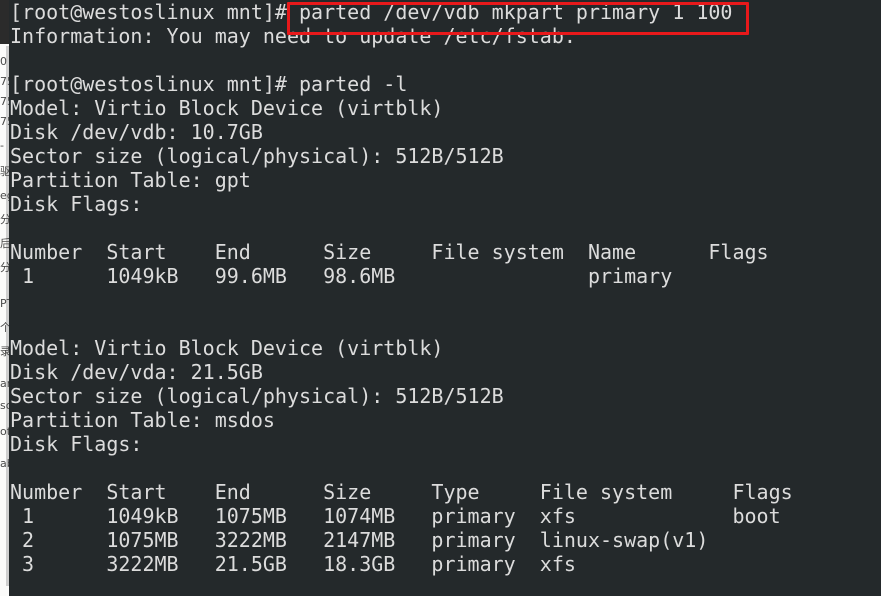  What do you see at coordinates (76, 444) in the screenshot?
I see `terminal-line-vda-flags: Disk Flags:` at bounding box center [76, 444].